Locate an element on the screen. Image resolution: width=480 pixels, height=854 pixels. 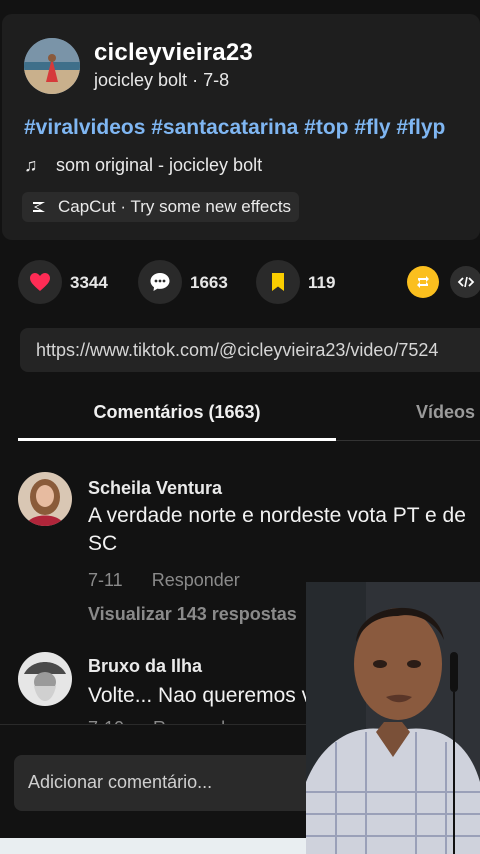
tab-videos: Vídeos is located at coordinates (445, 412).